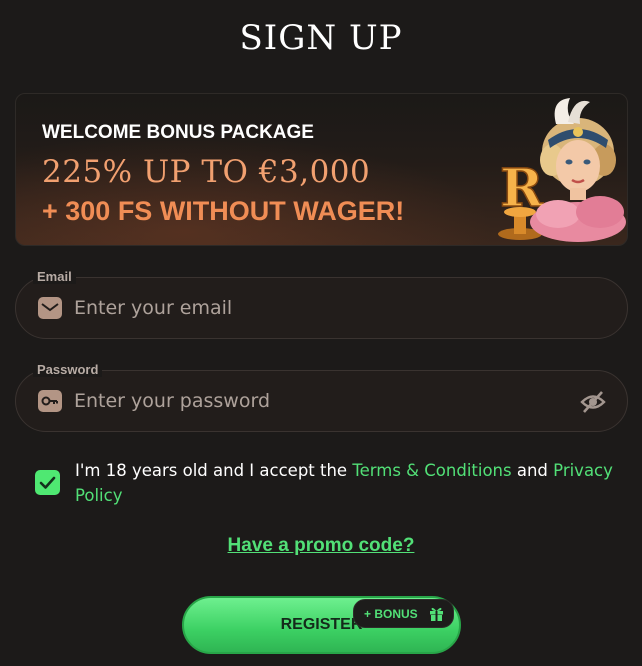 Image resolution: width=642 pixels, height=666 pixels. What do you see at coordinates (214, 470) in the screenshot?
I see `consent-text-before: I'm 18 years old and I accept the` at bounding box center [214, 470].